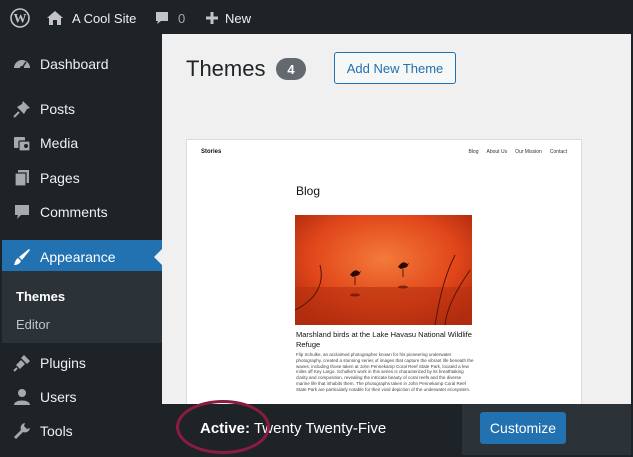 This screenshot has height=457, width=633. What do you see at coordinates (56, 431) in the screenshot?
I see `sidebar-item-label: Tools` at bounding box center [56, 431].